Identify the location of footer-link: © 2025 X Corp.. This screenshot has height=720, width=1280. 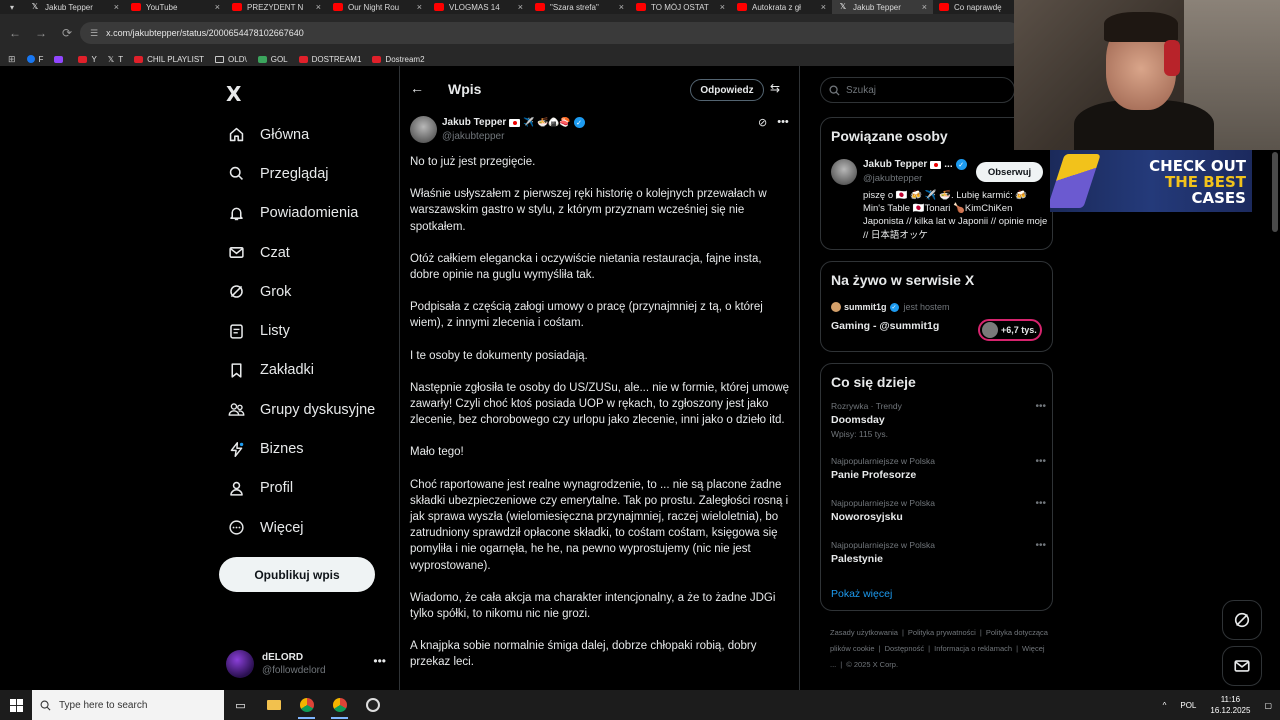
(872, 664).